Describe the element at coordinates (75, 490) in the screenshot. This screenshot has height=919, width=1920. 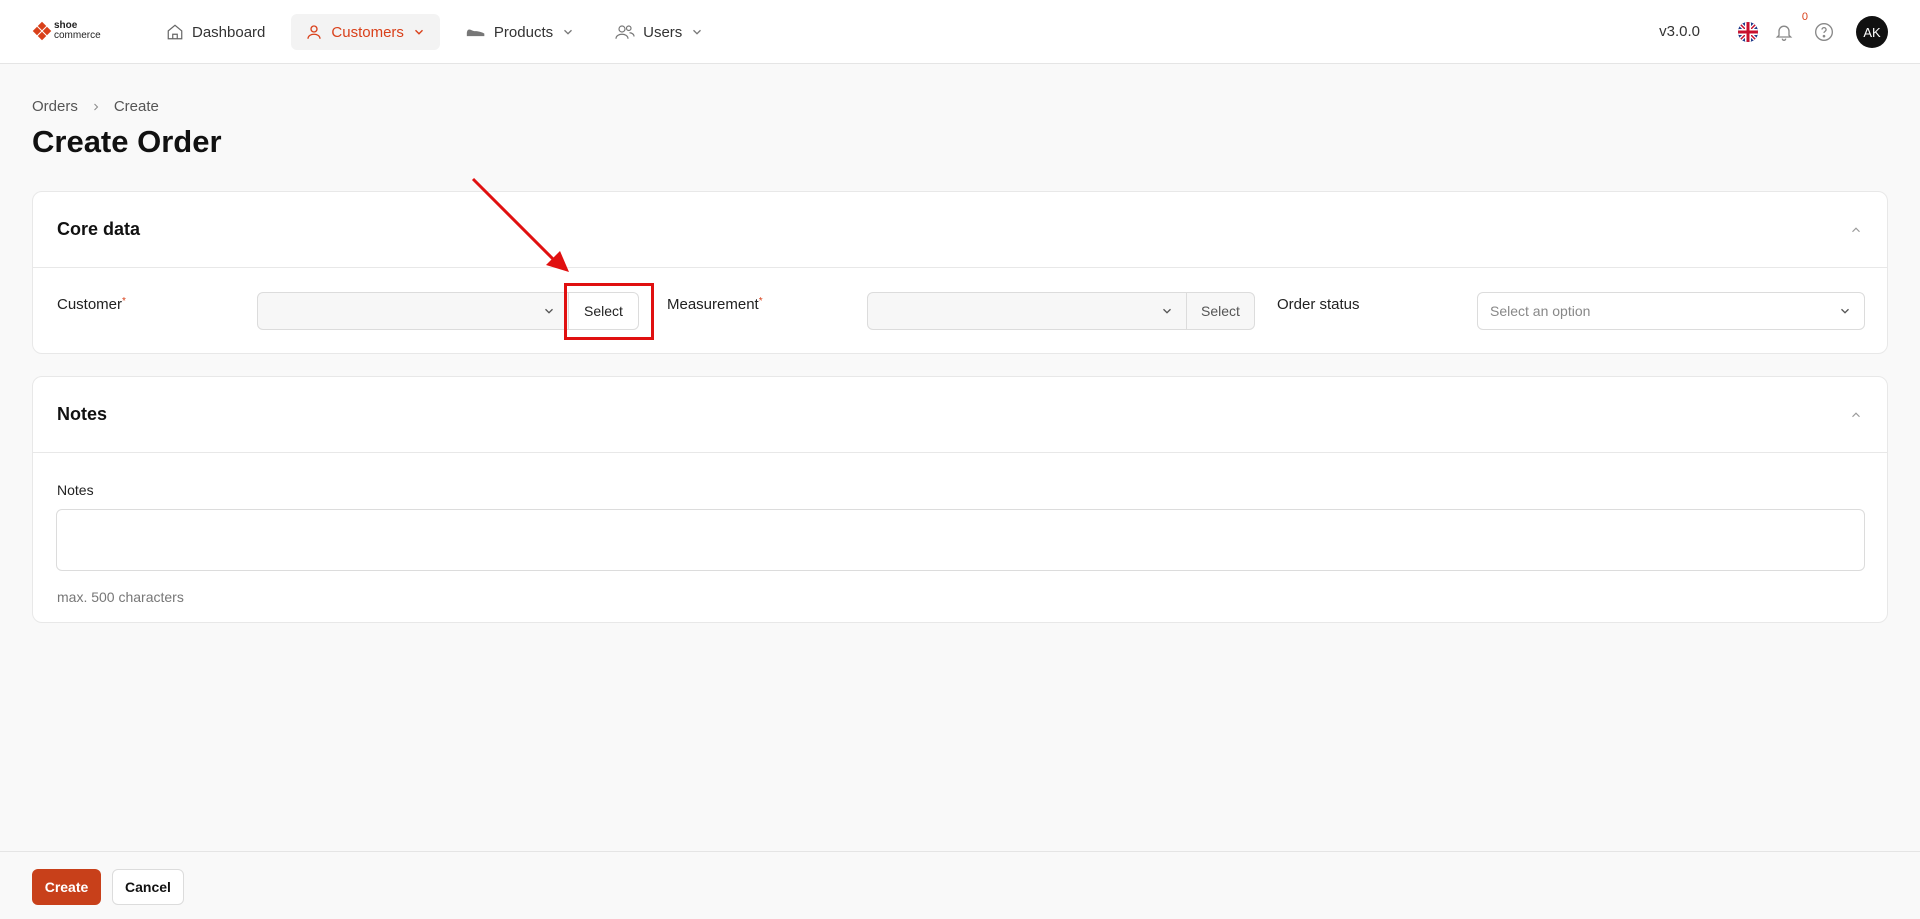
I see `notes-field-label: Notes` at that location.